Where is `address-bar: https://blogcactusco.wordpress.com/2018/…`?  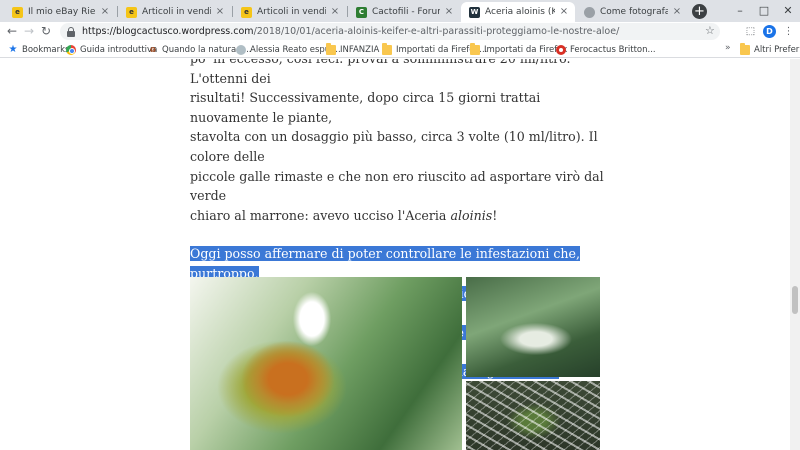
address-bar: https://blogcactusco.wordpress.com/2018/… is located at coordinates (390, 31).